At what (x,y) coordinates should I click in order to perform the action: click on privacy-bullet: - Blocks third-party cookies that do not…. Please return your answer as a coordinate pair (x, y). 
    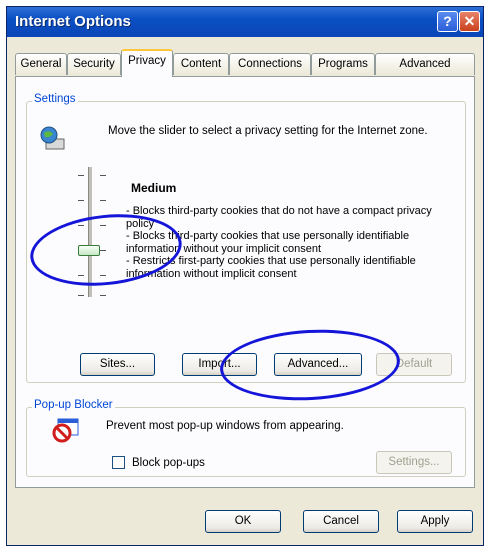
    Looking at the image, I should click on (279, 217).